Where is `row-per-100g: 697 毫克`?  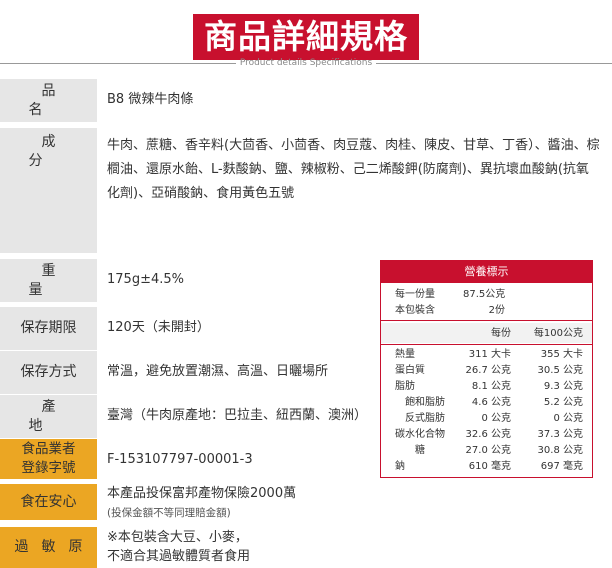 row-per-100g: 697 毫克 is located at coordinates (561, 466).